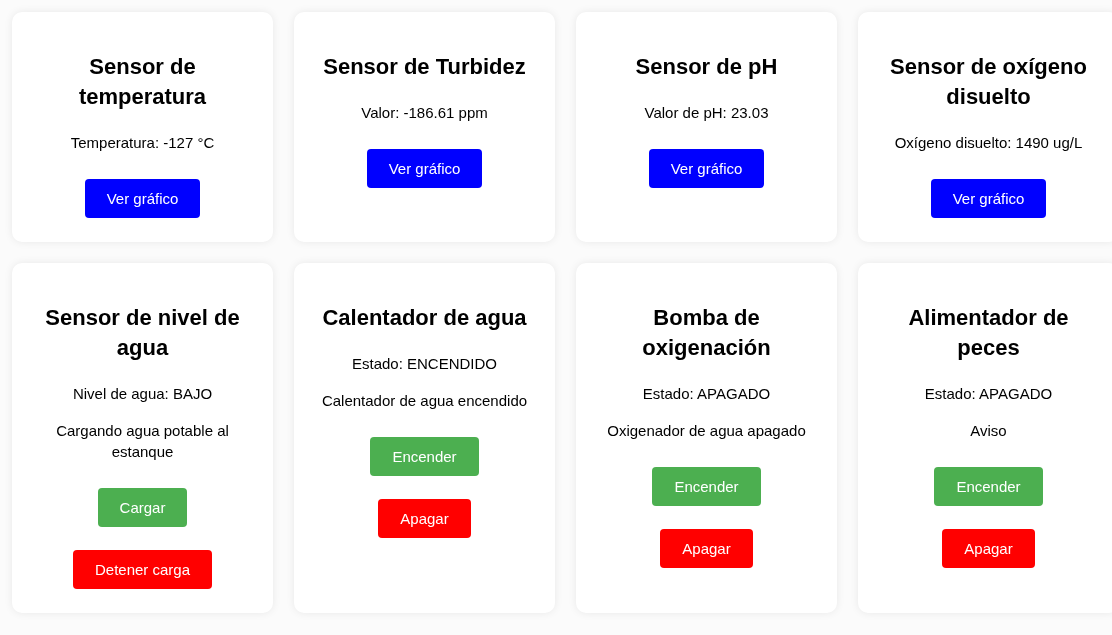  Describe the element at coordinates (706, 333) in the screenshot. I see `card-title: Bomba de oxigenación` at that location.